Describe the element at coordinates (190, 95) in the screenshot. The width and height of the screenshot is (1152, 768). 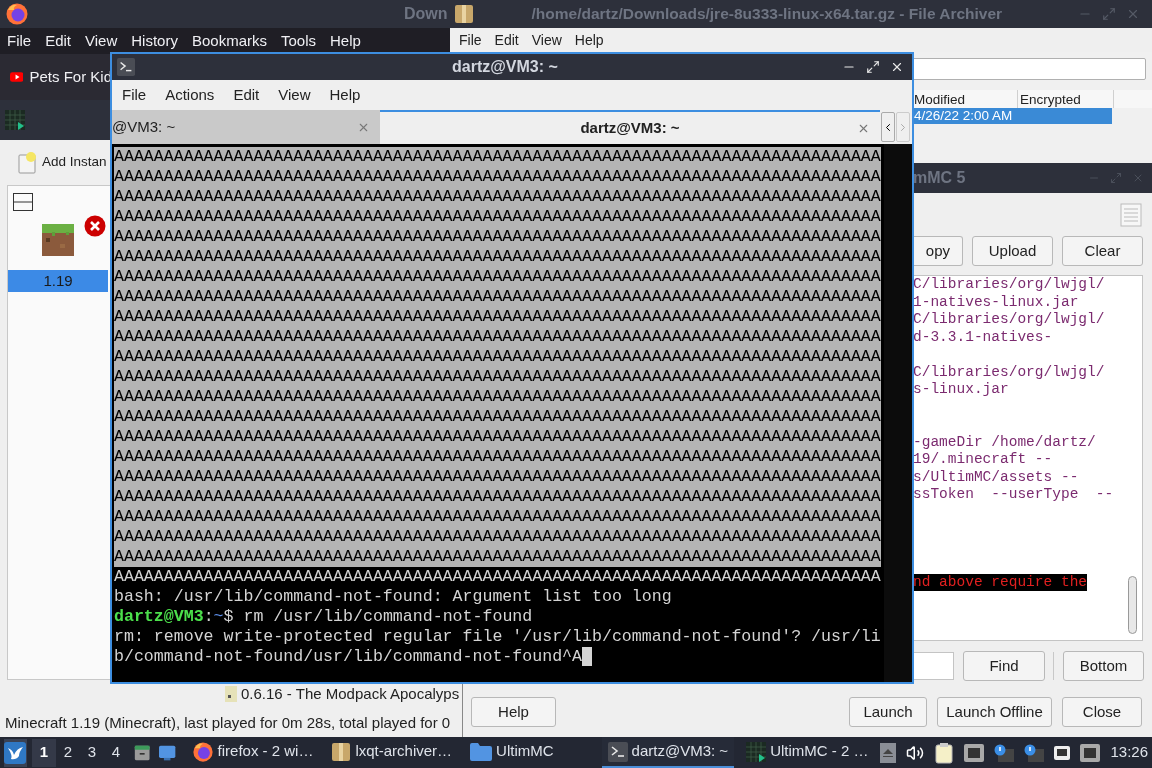
I see `menu-item: Actions` at that location.